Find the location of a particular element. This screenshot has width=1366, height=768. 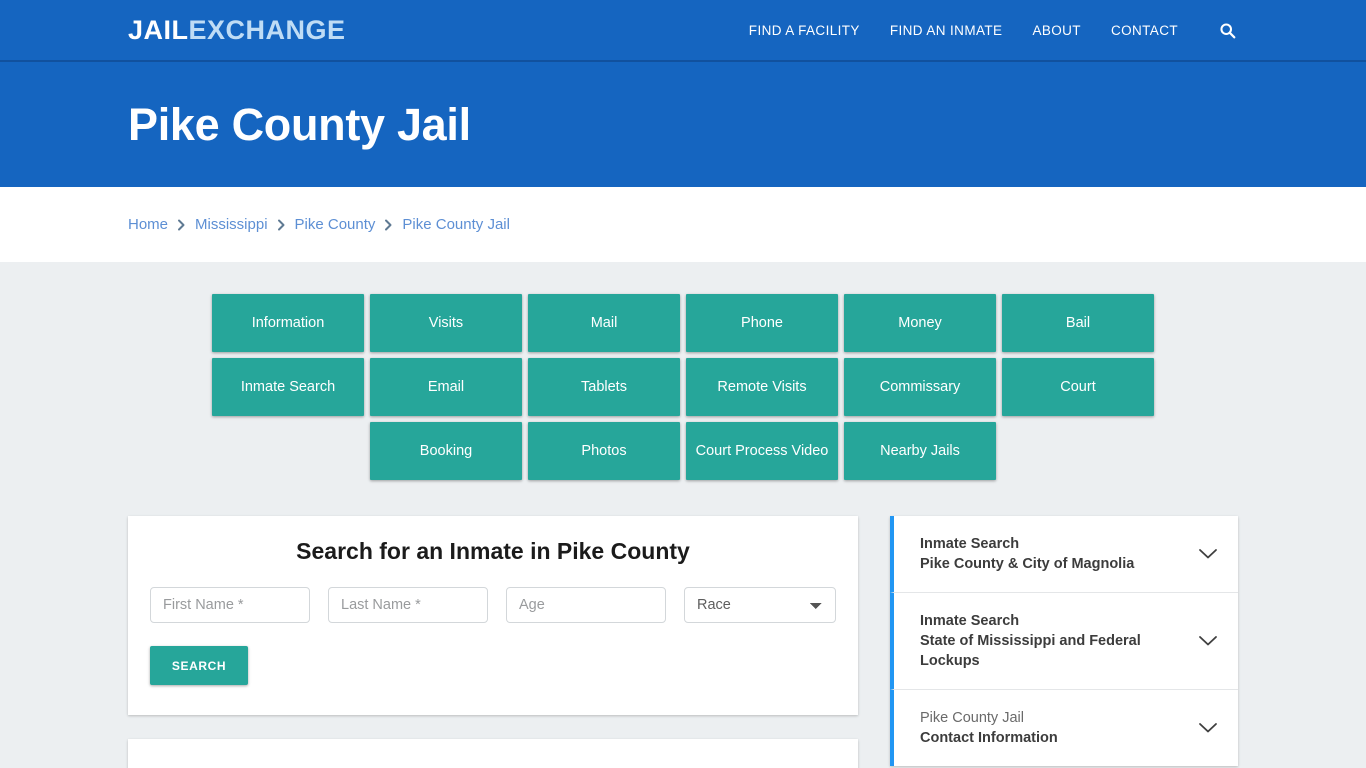

tile-bail: Bail is located at coordinates (1078, 323).